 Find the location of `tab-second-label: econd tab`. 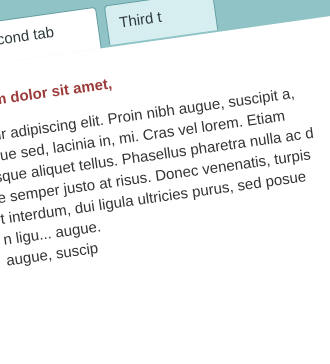

tab-second-label: econd tab is located at coordinates (28, 36).